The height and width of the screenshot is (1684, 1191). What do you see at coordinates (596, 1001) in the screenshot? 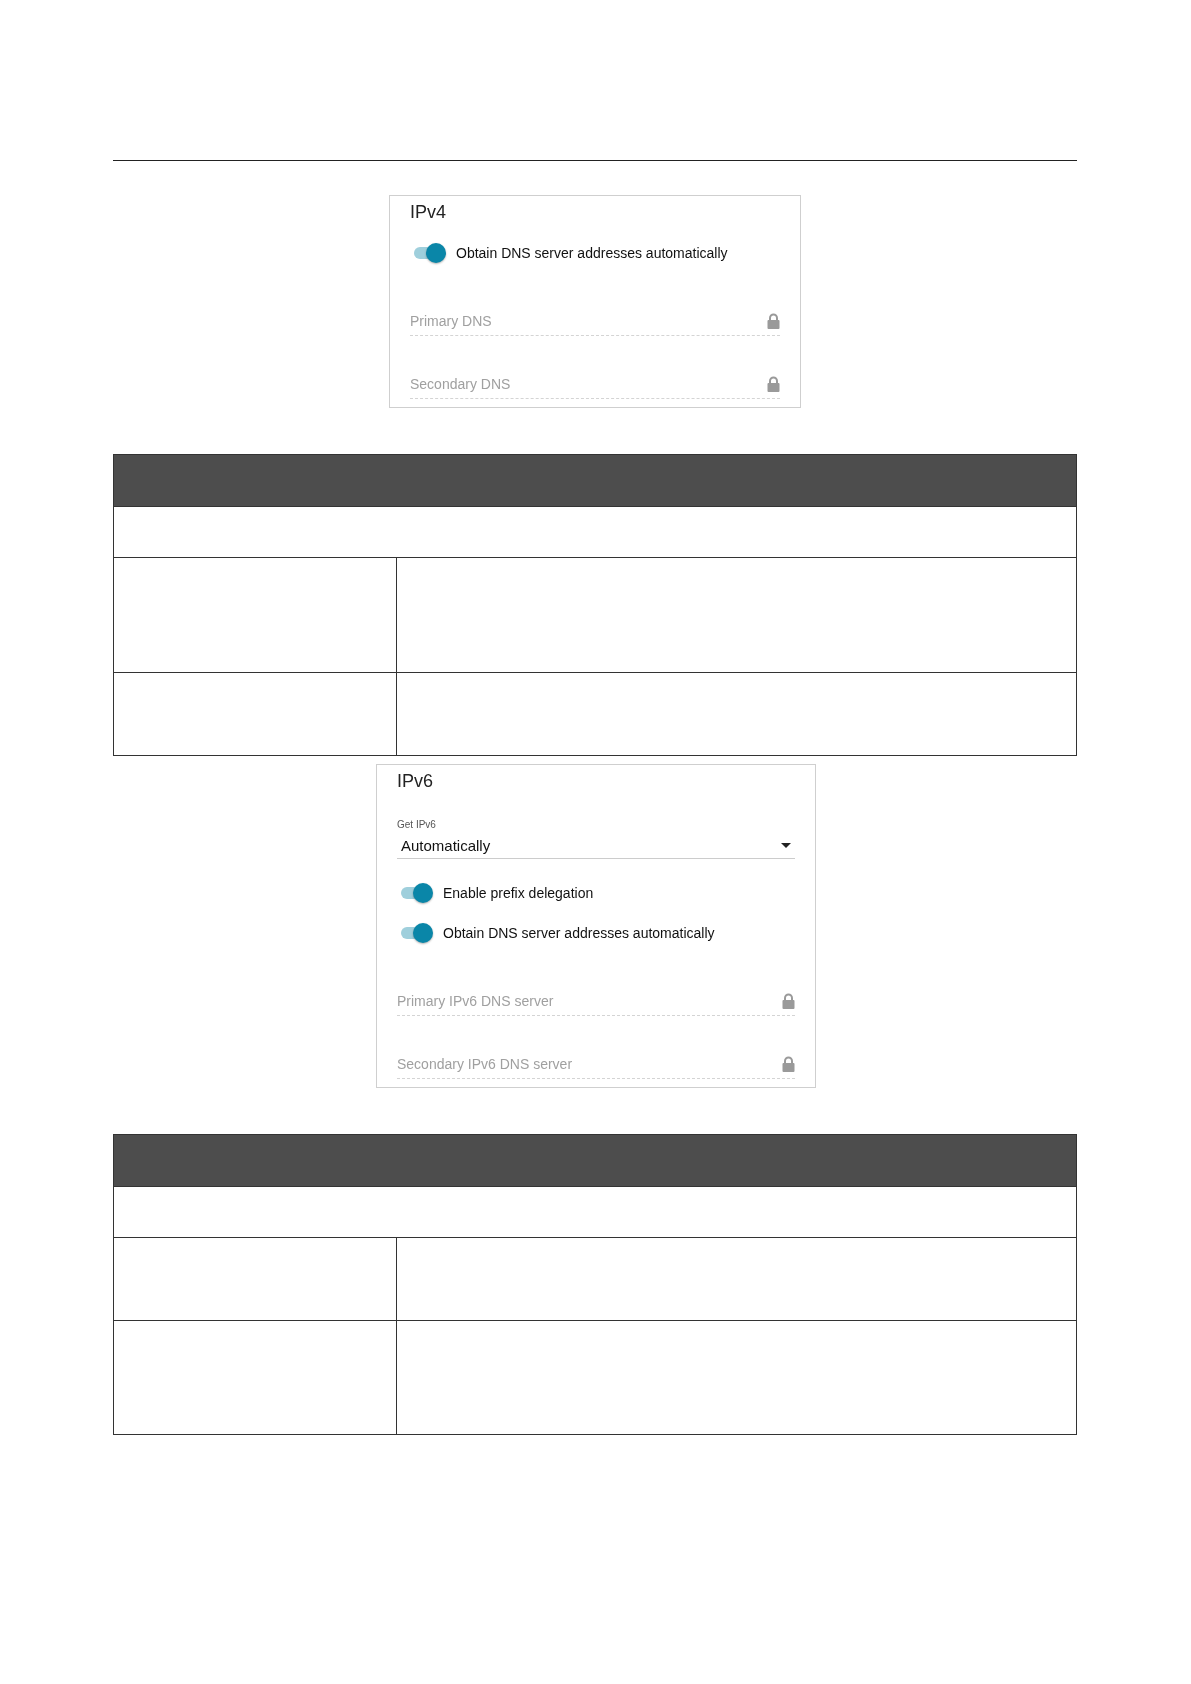
I see `input-field: Primary IPv6 DNS server` at bounding box center [596, 1001].